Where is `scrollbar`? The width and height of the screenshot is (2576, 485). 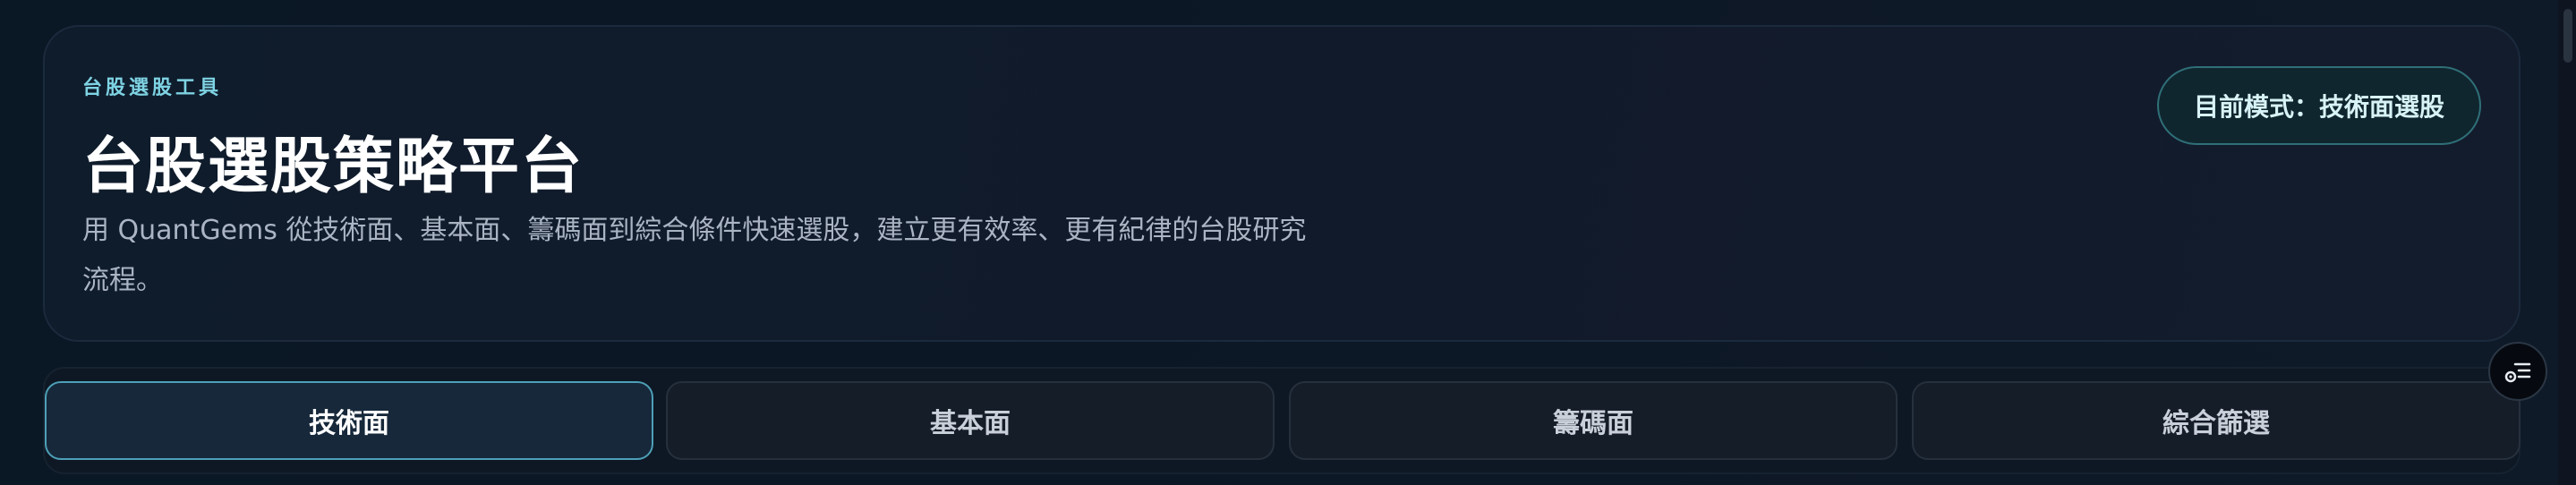
scrollbar is located at coordinates (2567, 242).